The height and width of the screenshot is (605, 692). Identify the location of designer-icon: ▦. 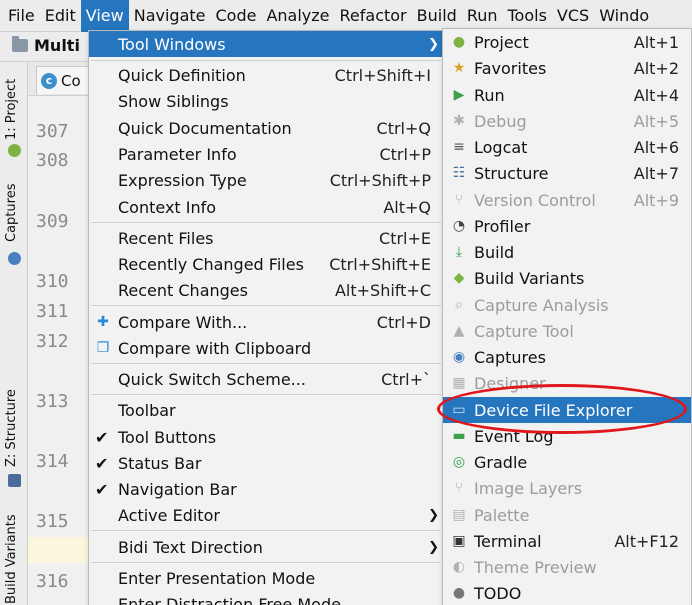
(459, 383).